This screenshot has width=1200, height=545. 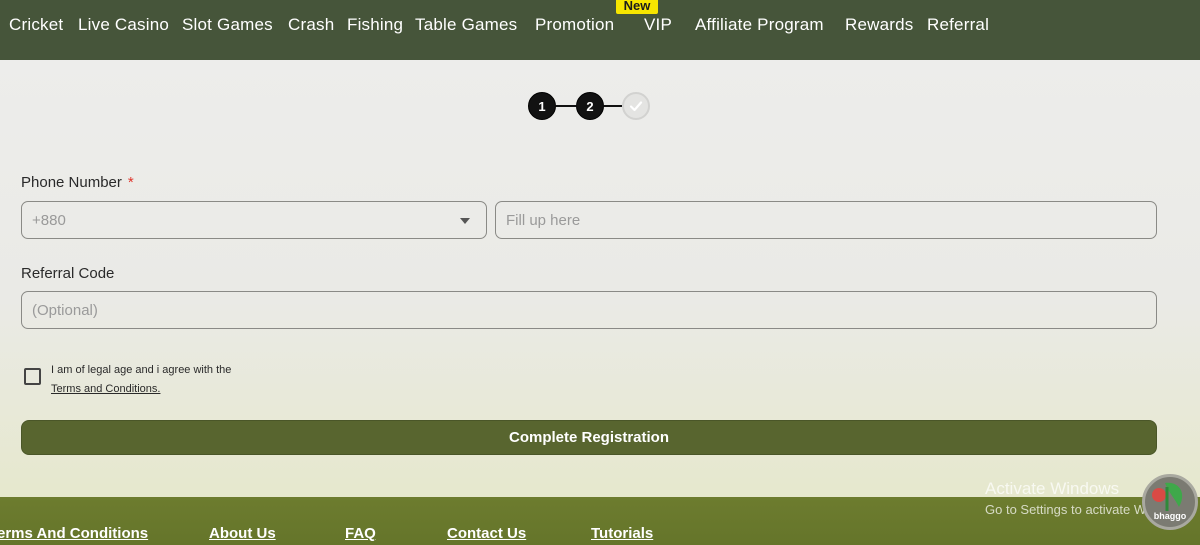 What do you see at coordinates (375, 25) in the screenshot?
I see `nav-item-fishing: Fishing` at bounding box center [375, 25].